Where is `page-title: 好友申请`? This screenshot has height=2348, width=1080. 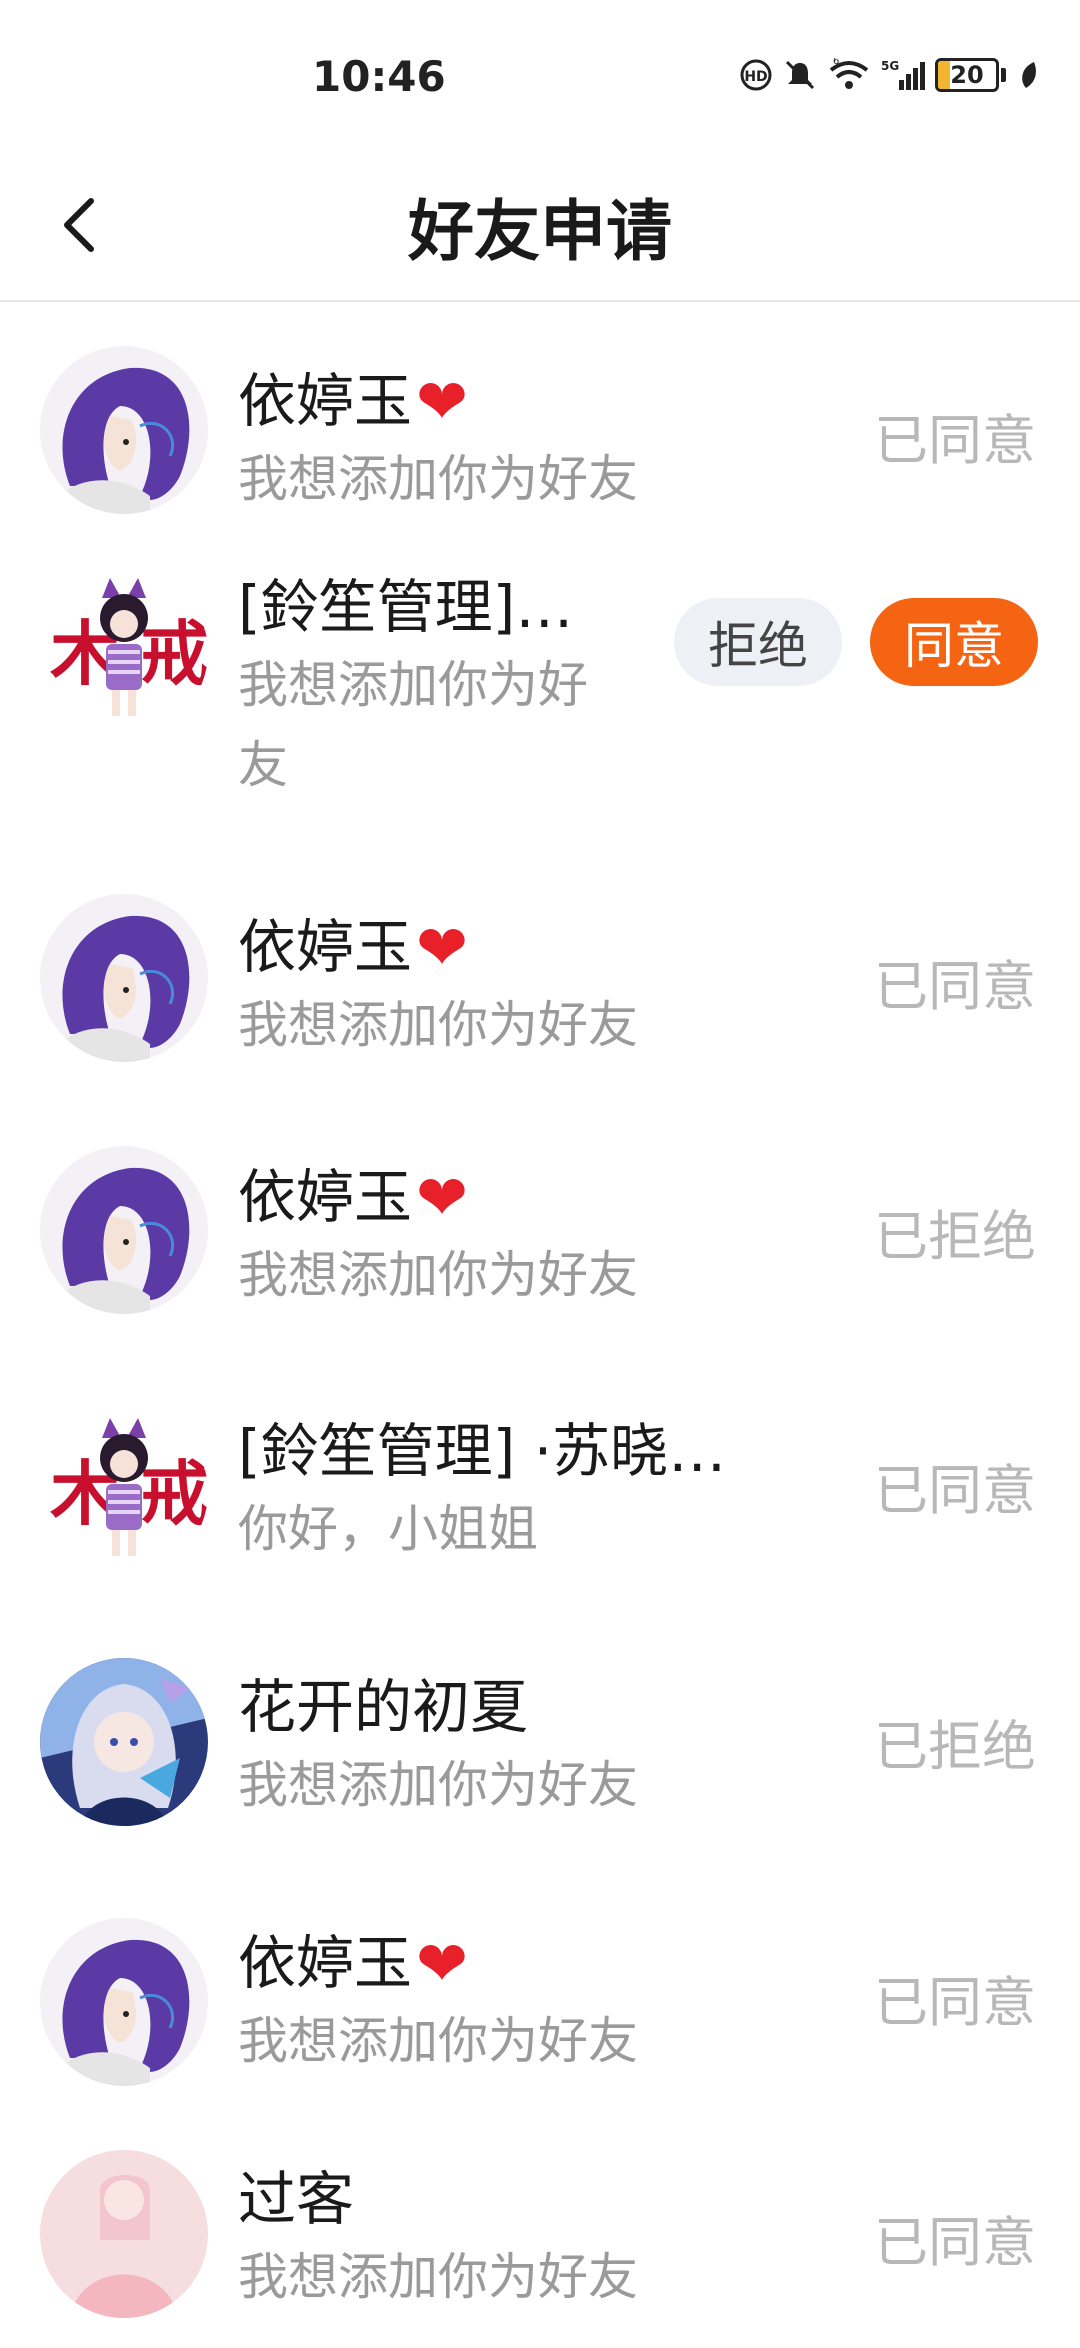
page-title: 好友申请 is located at coordinates (540, 231).